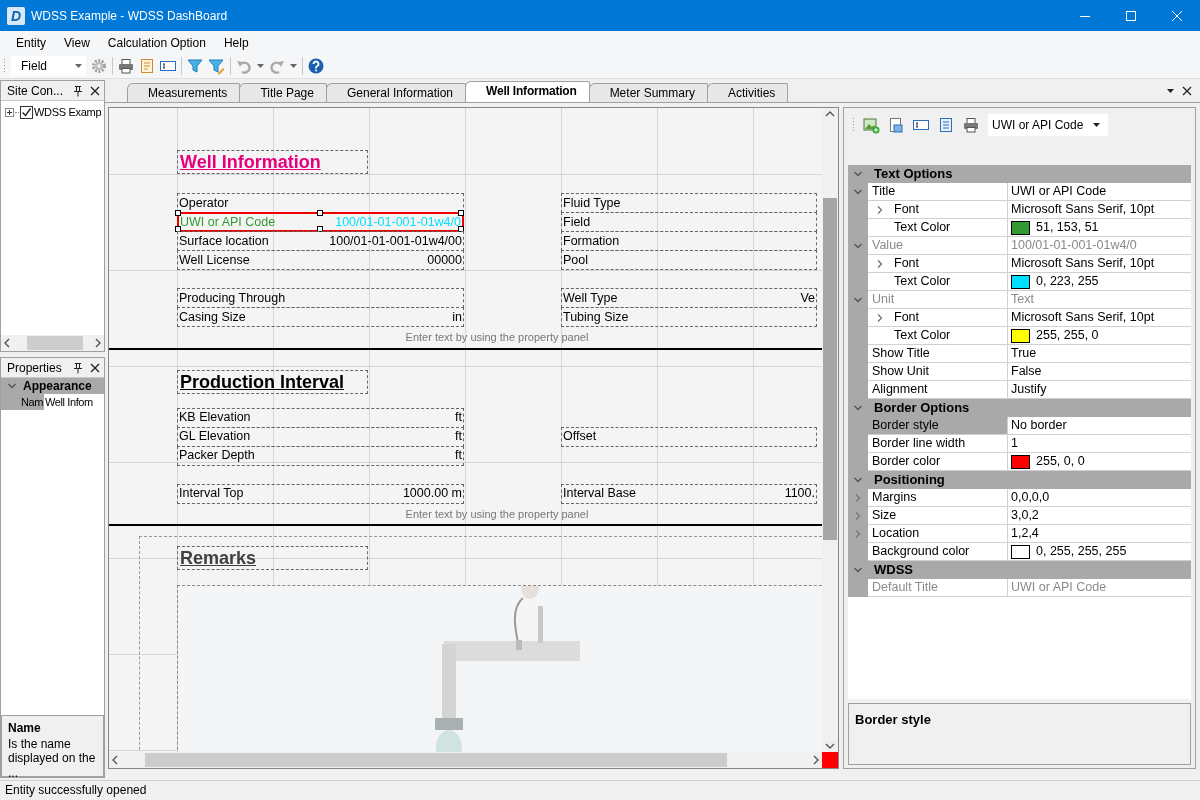 This screenshot has height=800, width=1200. Describe the element at coordinates (9, 112) in the screenshot. I see `expand-box-icon` at that location.